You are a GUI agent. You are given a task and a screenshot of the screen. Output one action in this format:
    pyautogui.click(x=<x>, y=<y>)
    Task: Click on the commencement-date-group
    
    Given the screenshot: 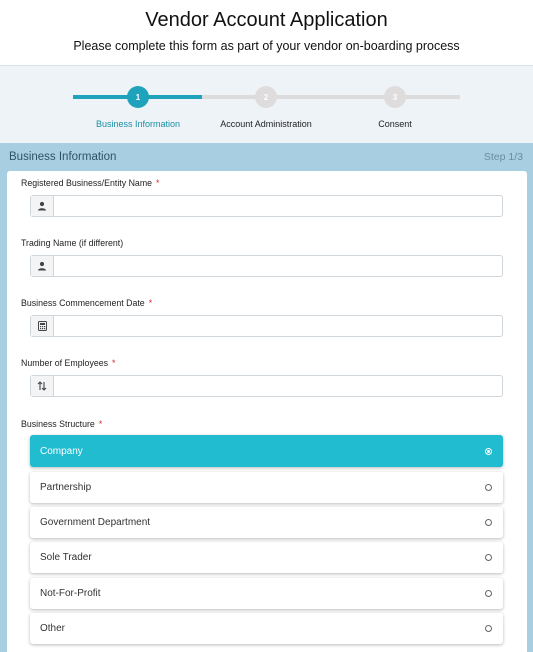 What is the action you would take?
    pyautogui.click(x=266, y=326)
    